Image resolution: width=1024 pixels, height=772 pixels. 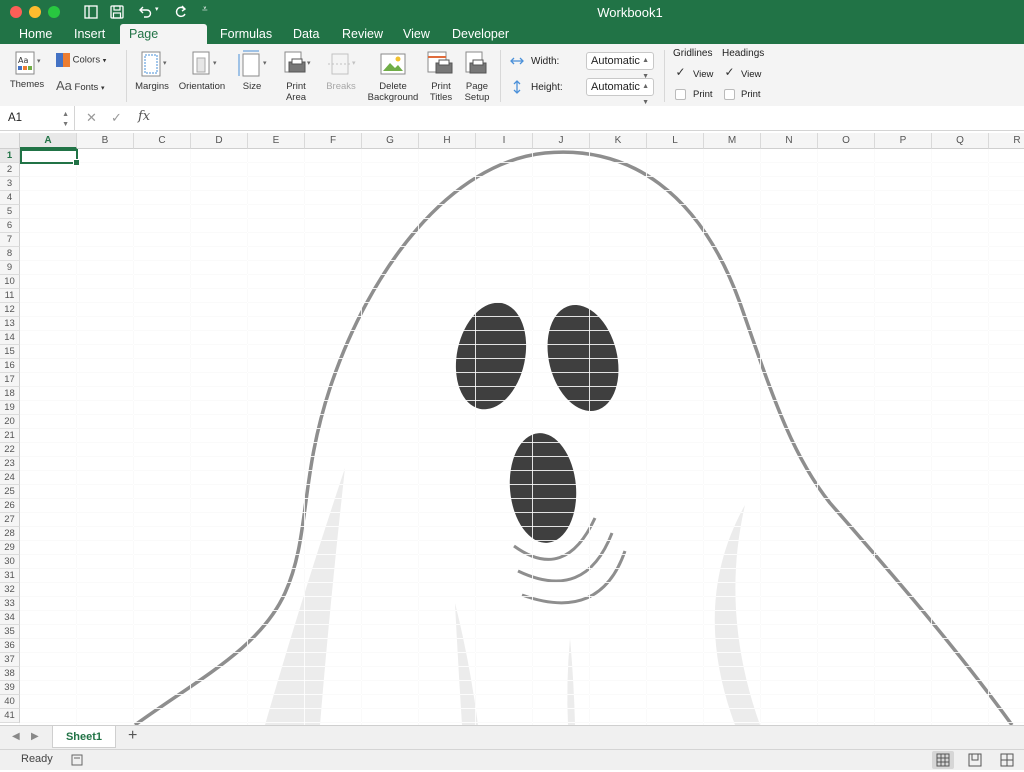 I want to click on tab-page-layout: Page Layout, so click(x=163, y=42).